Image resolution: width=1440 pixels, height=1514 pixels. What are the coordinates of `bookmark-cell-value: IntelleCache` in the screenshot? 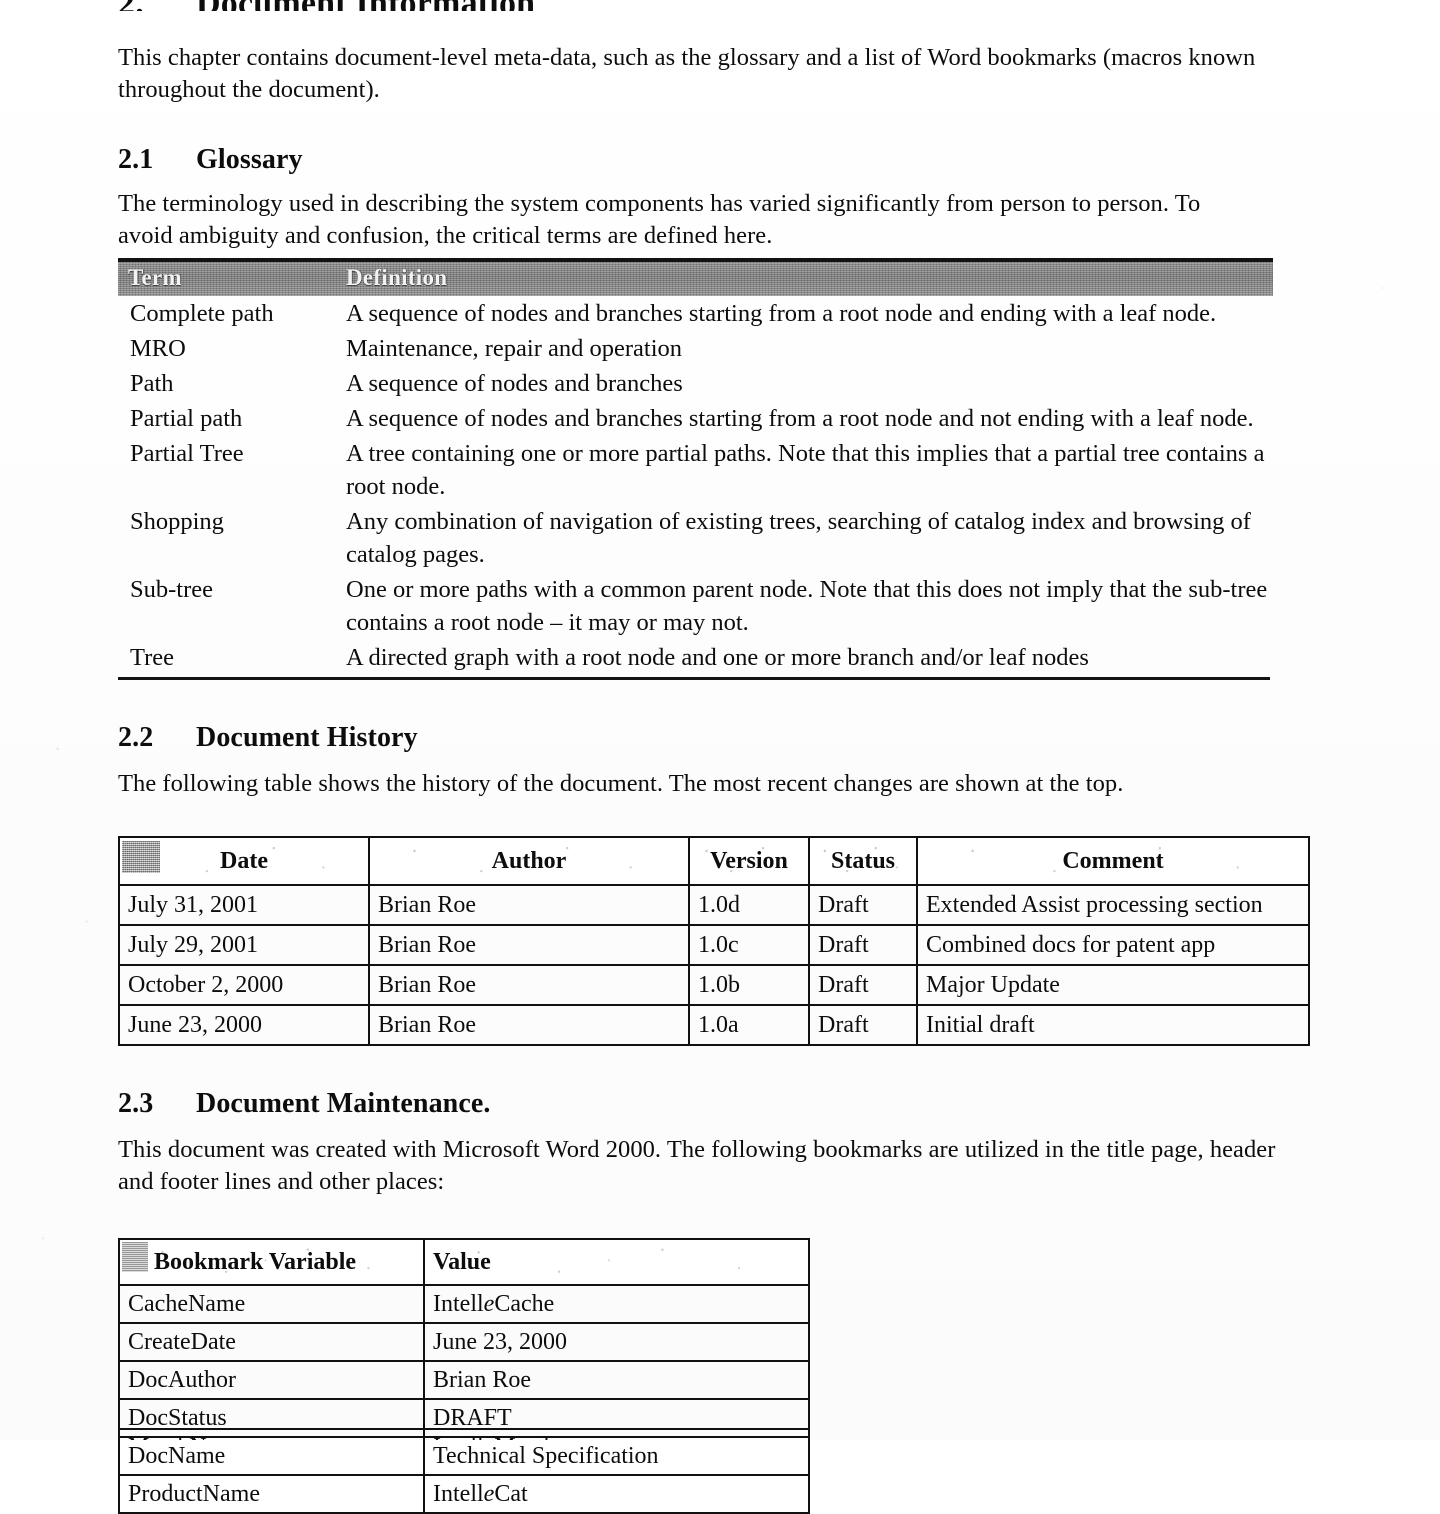 It's located at (616, 1304).